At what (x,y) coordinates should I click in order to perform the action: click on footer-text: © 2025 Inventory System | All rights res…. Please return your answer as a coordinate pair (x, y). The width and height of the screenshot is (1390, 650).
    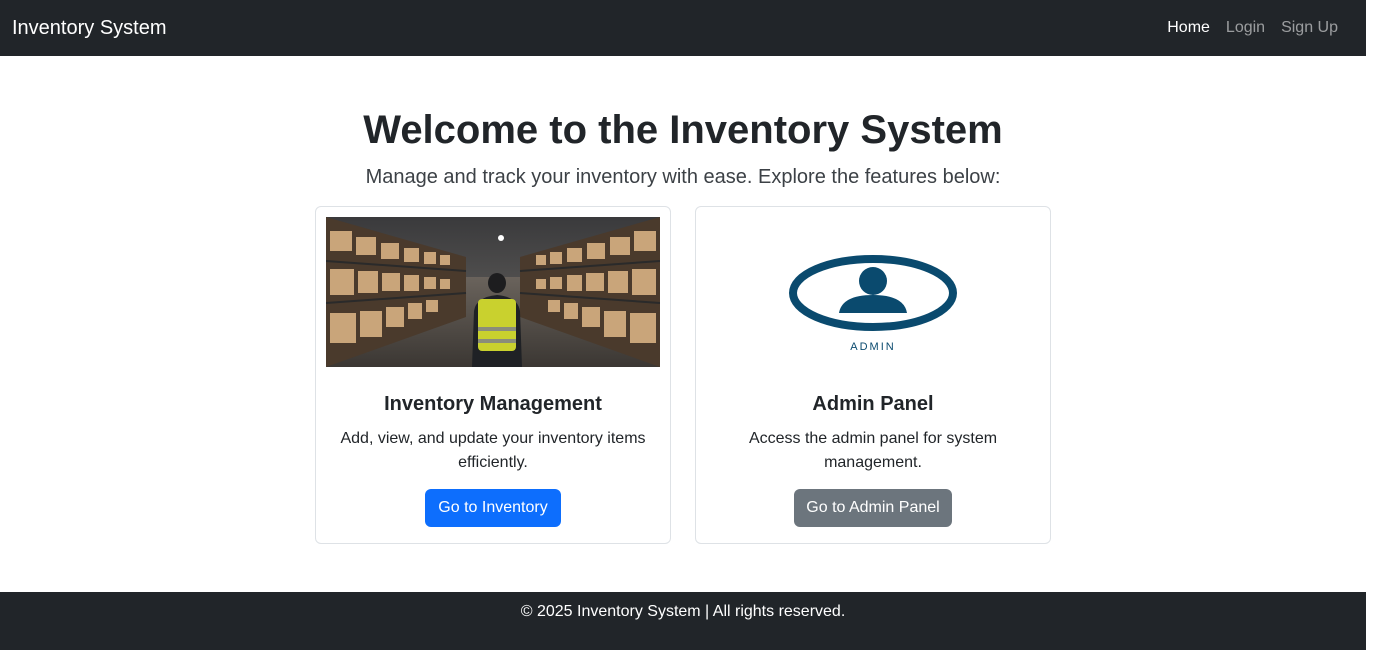
    Looking at the image, I should click on (683, 611).